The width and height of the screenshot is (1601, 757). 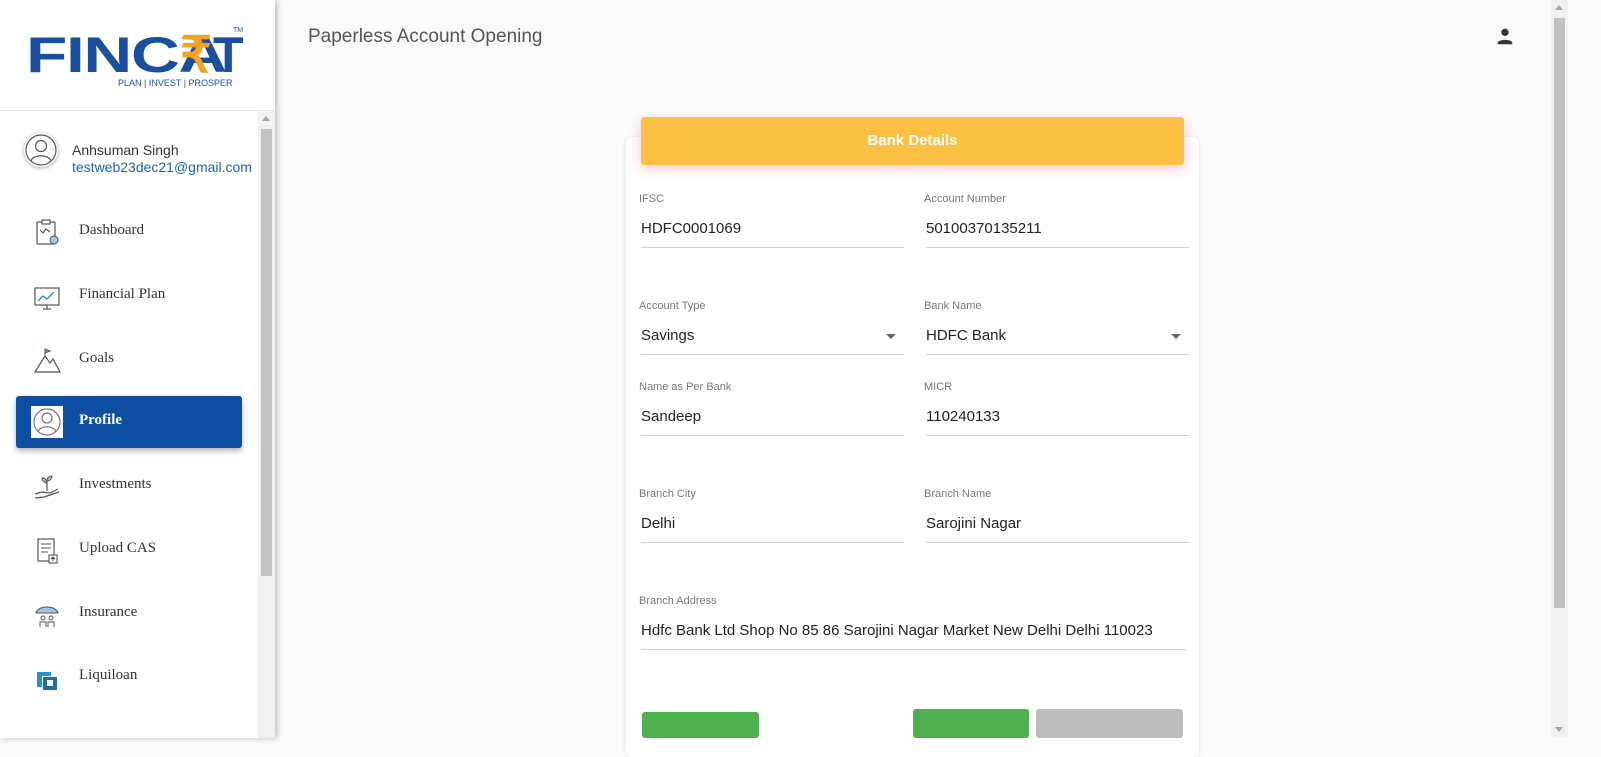 What do you see at coordinates (1056, 328) in the screenshot?
I see `bank-name-select: Bank Name HDFC Bank` at bounding box center [1056, 328].